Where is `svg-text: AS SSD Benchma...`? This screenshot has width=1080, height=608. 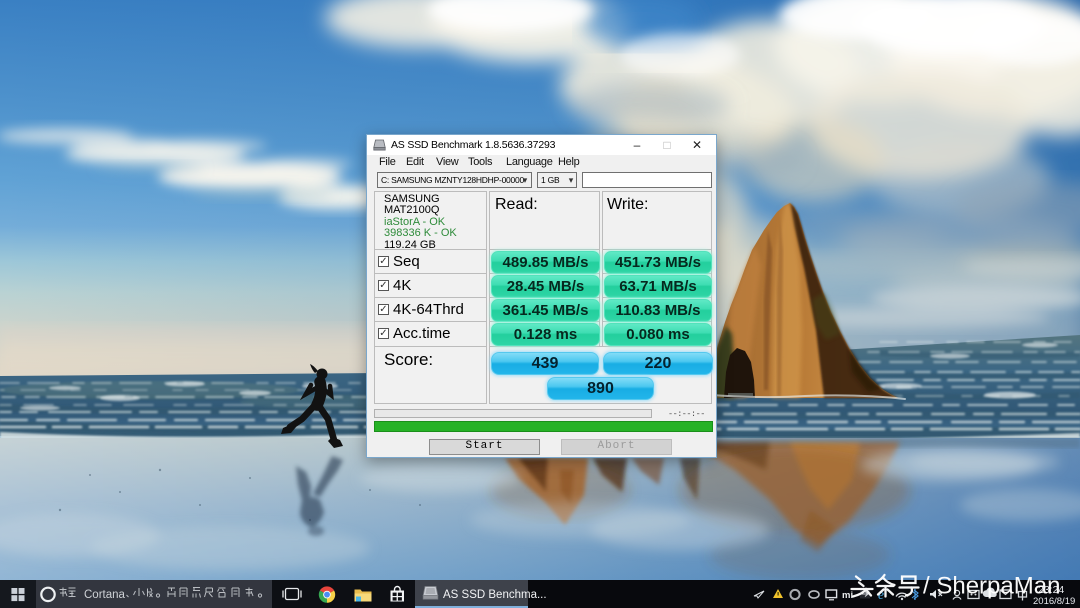 svg-text: AS SSD Benchma... is located at coordinates (495, 595).